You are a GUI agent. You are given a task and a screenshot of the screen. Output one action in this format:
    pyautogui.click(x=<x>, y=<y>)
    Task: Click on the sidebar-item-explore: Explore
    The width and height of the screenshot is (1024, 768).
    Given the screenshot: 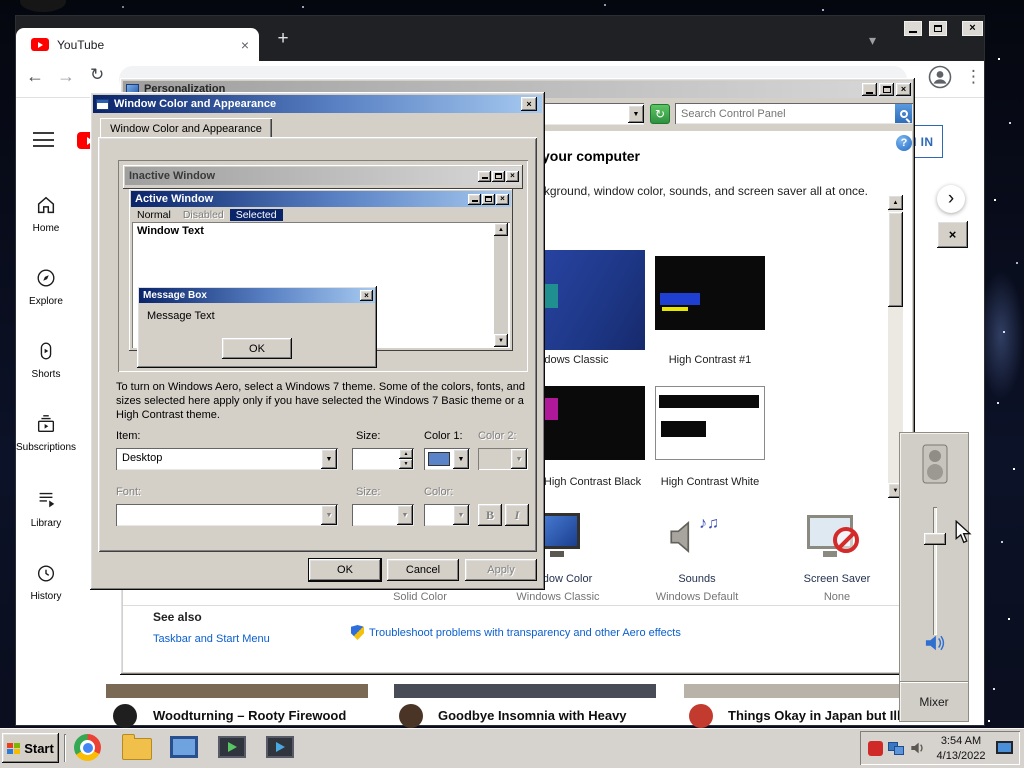 What is the action you would take?
    pyautogui.click(x=46, y=287)
    